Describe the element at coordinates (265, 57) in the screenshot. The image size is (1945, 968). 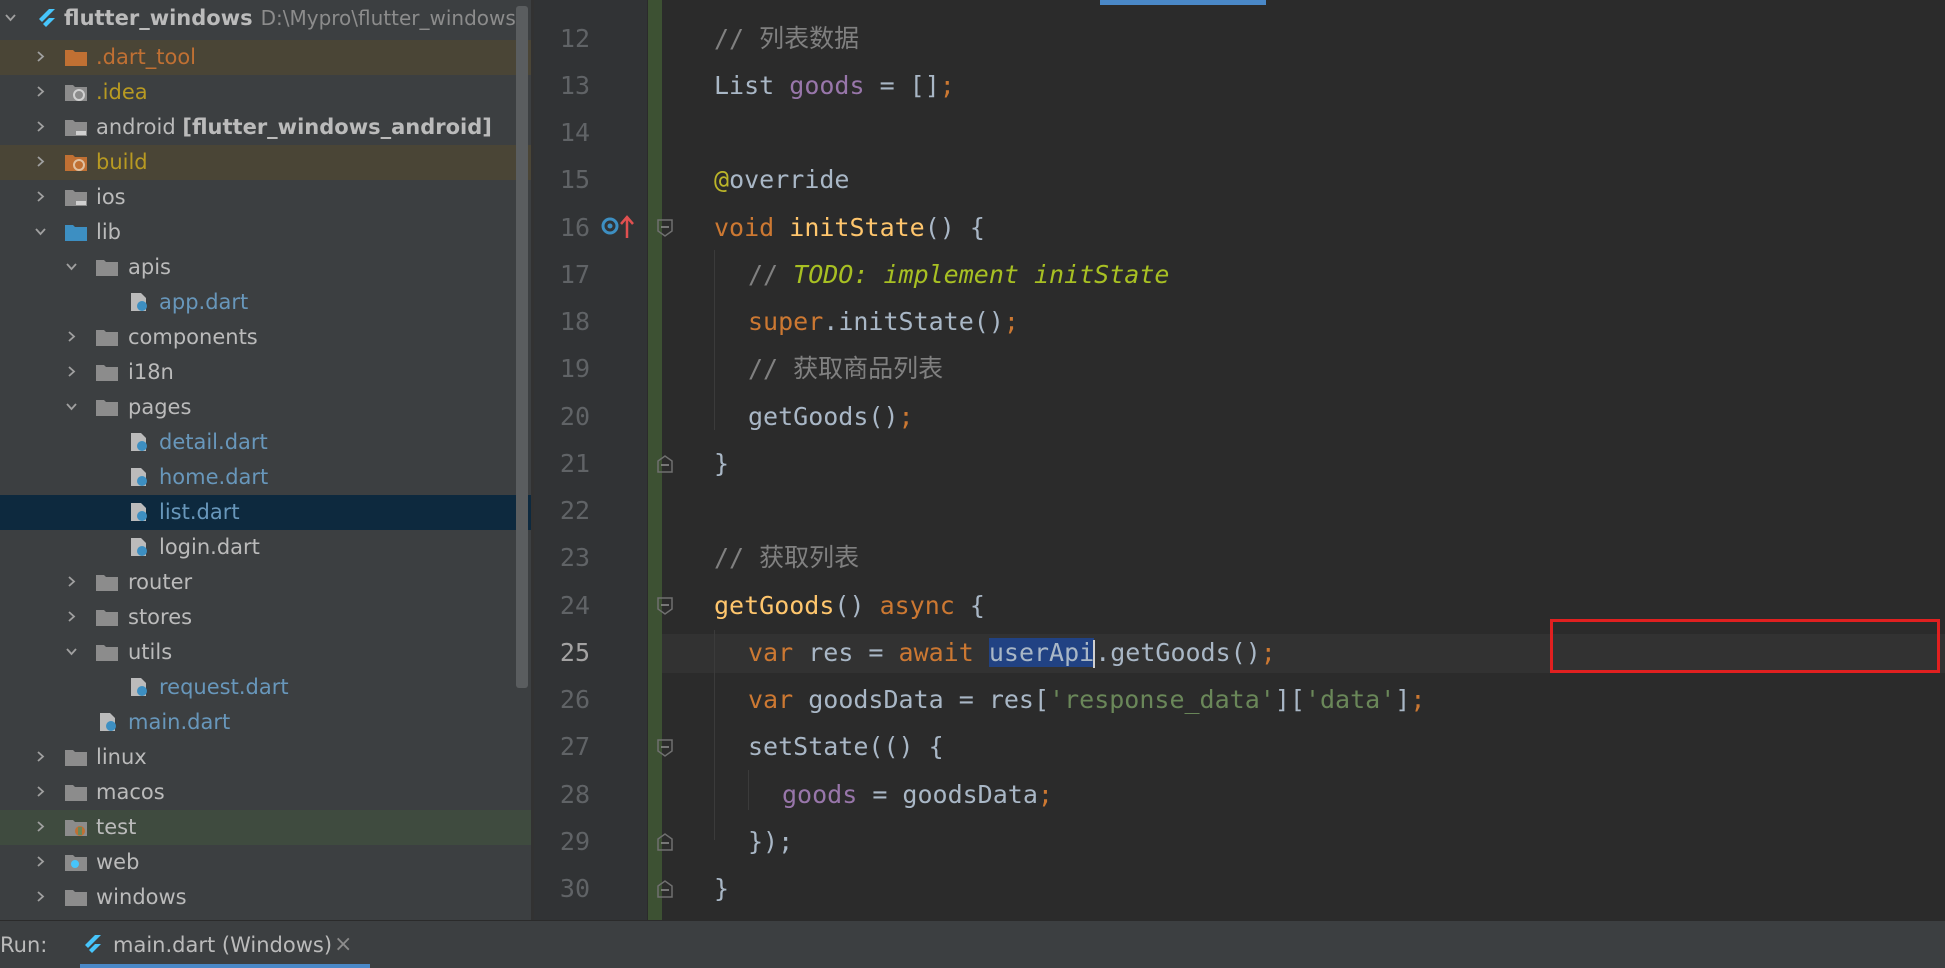
I see `tree-row-dart-tool: .dart_tool` at that location.